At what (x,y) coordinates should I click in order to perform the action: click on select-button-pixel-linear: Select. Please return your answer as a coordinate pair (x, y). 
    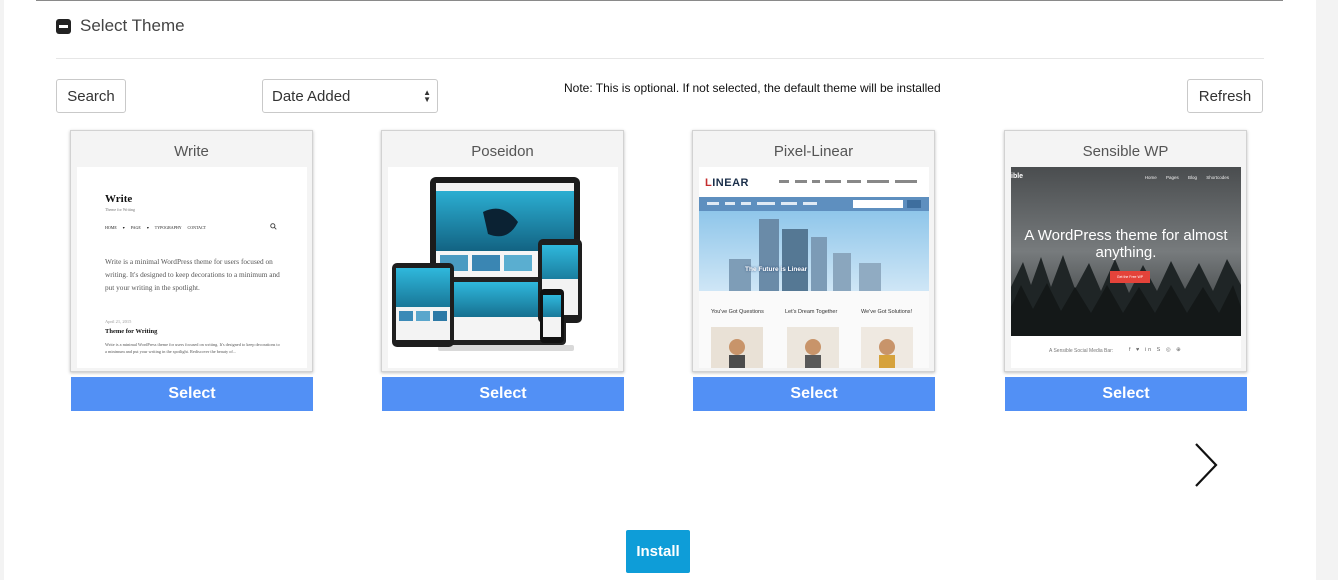
    Looking at the image, I should click on (814, 394).